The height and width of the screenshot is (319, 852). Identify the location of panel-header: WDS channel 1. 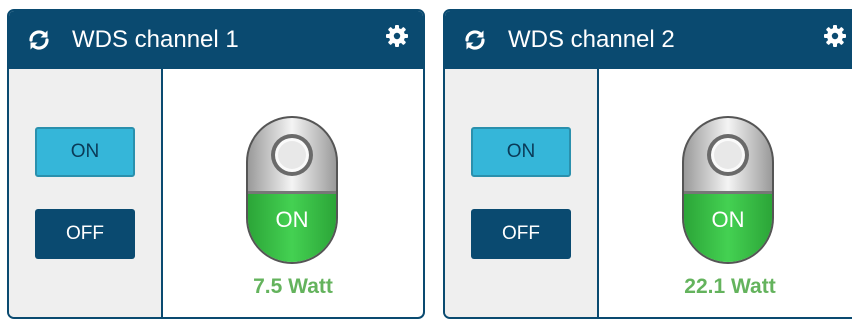
(216, 40).